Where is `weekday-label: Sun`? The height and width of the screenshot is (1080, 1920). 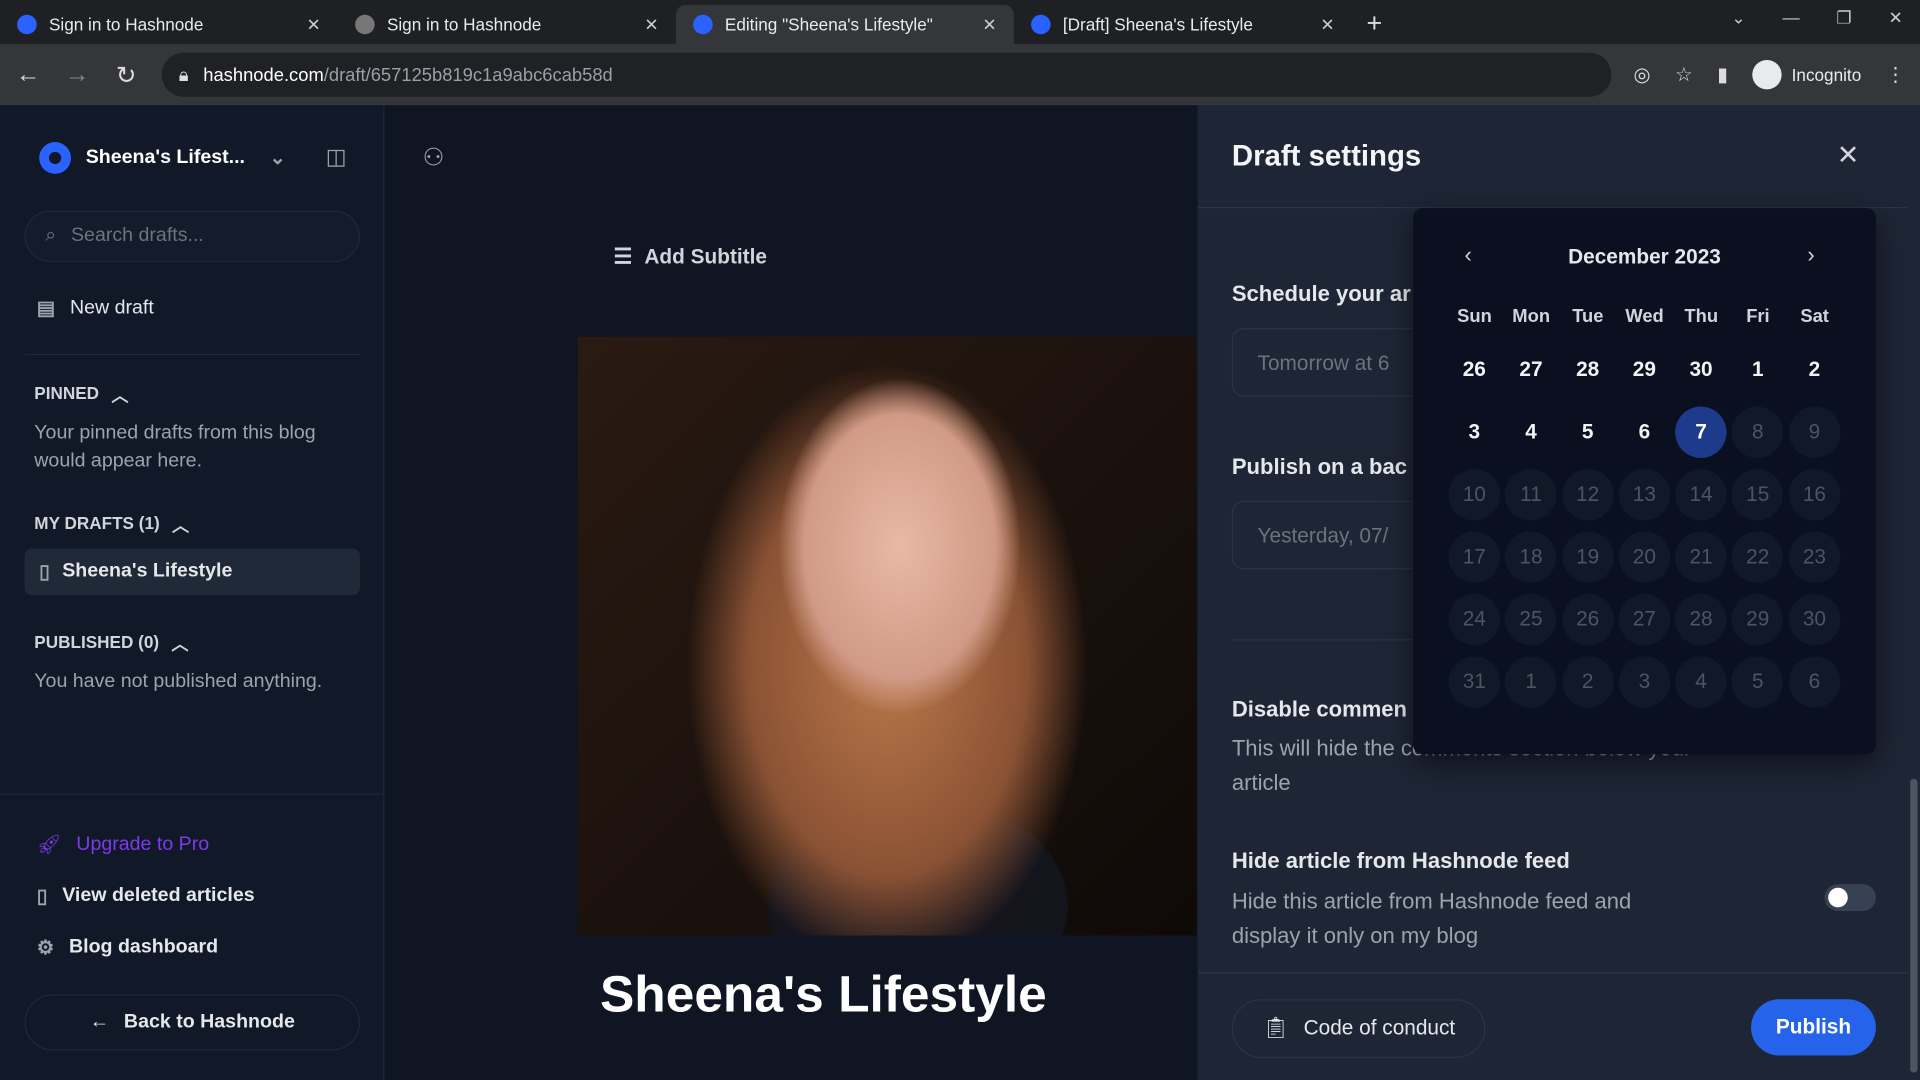
weekday-label: Sun is located at coordinates (1474, 316).